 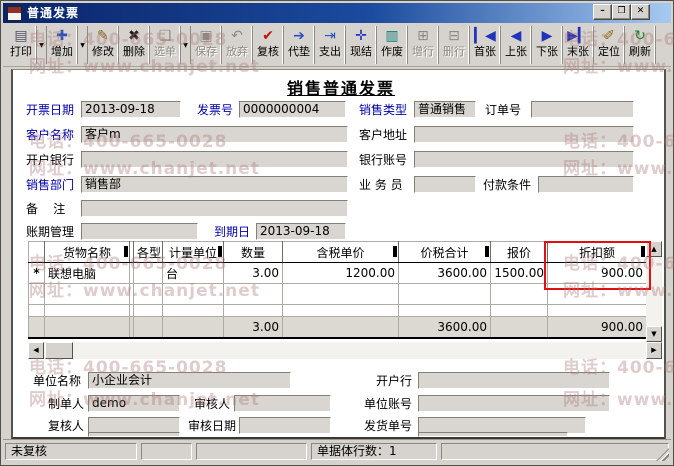 I want to click on toolbar-button-delete: ✖ 删除, so click(x=134, y=45).